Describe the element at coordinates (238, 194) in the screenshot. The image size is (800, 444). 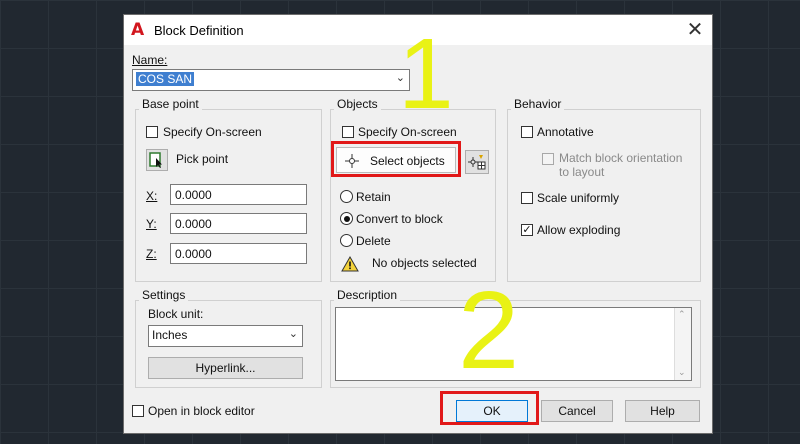
I see `x-input: 0.0000` at that location.